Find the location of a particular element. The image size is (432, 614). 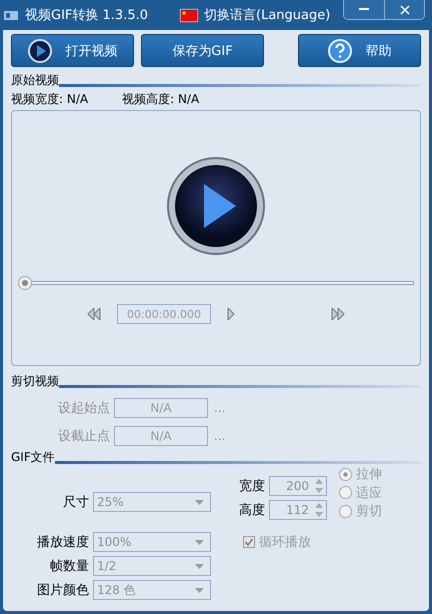

flag-icon is located at coordinates (189, 15).